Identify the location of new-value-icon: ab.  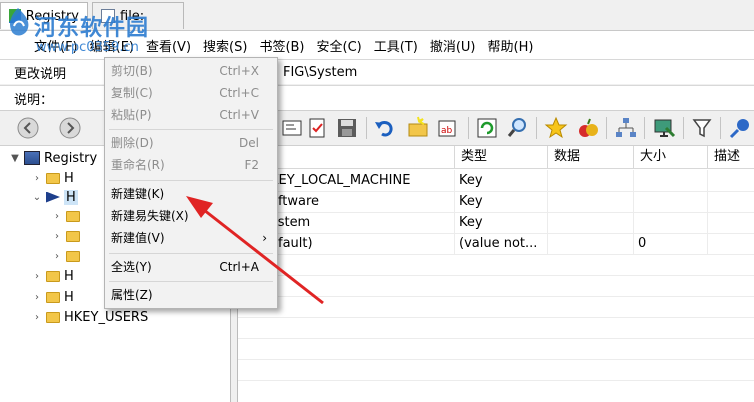
(448, 128).